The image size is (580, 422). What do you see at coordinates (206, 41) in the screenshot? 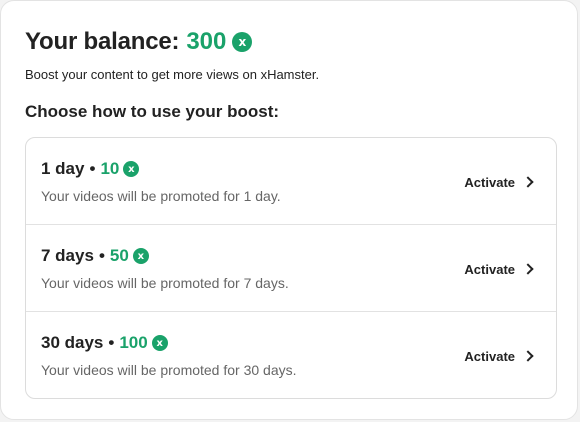
I see `balance-amount: 300` at bounding box center [206, 41].